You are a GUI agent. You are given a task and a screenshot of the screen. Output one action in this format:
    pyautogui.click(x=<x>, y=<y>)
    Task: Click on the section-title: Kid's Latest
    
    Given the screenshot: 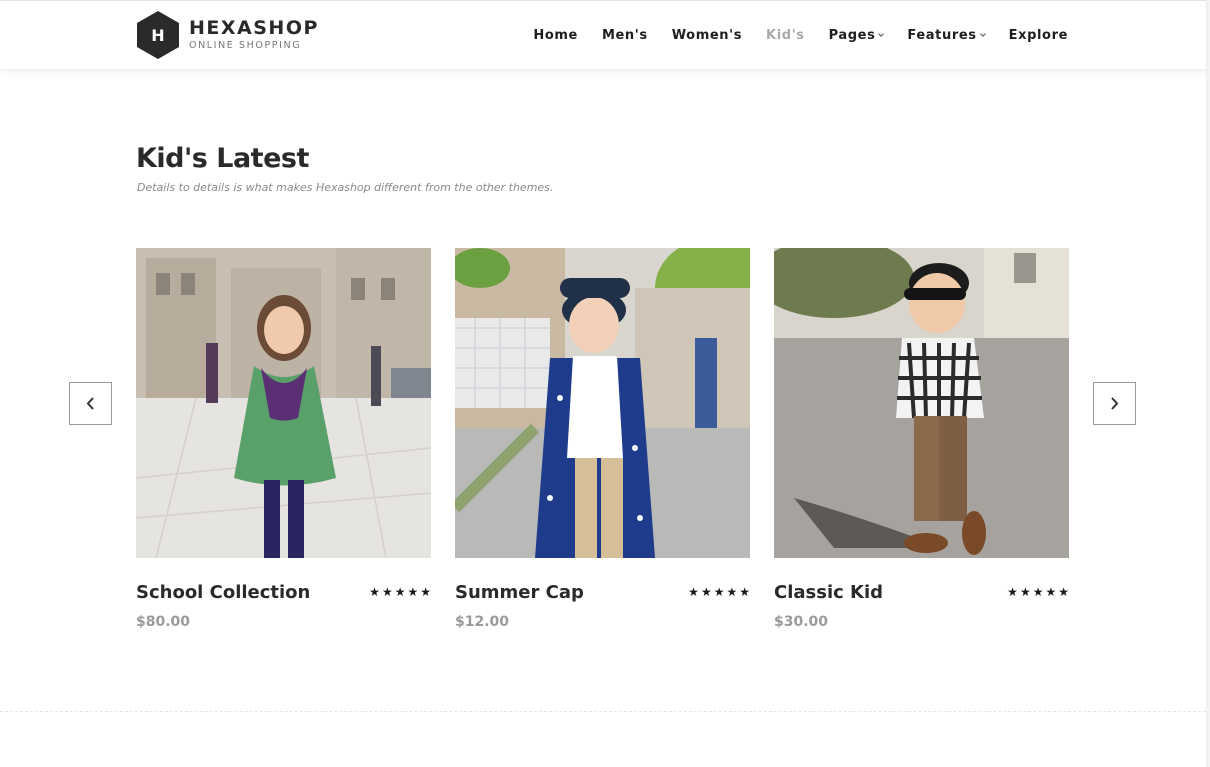 What is the action you would take?
    pyautogui.click(x=222, y=158)
    